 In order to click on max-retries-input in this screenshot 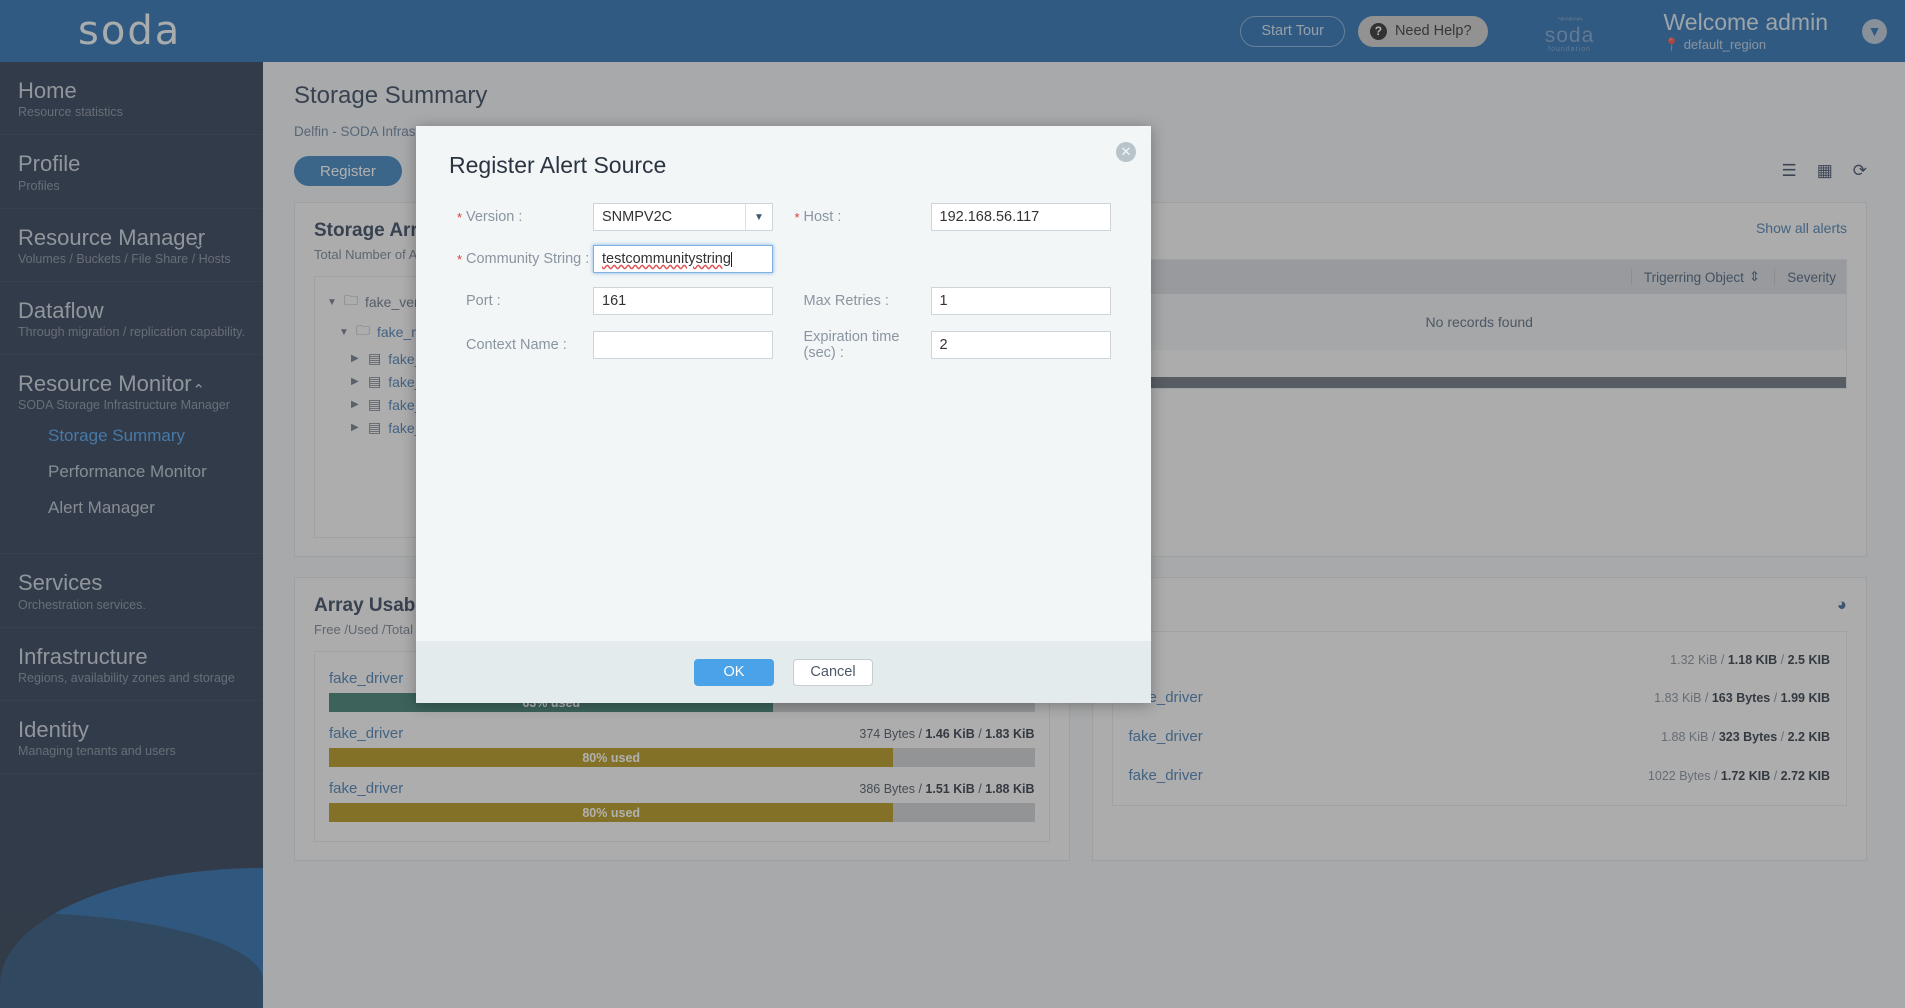, I will do `click(1020, 301)`.